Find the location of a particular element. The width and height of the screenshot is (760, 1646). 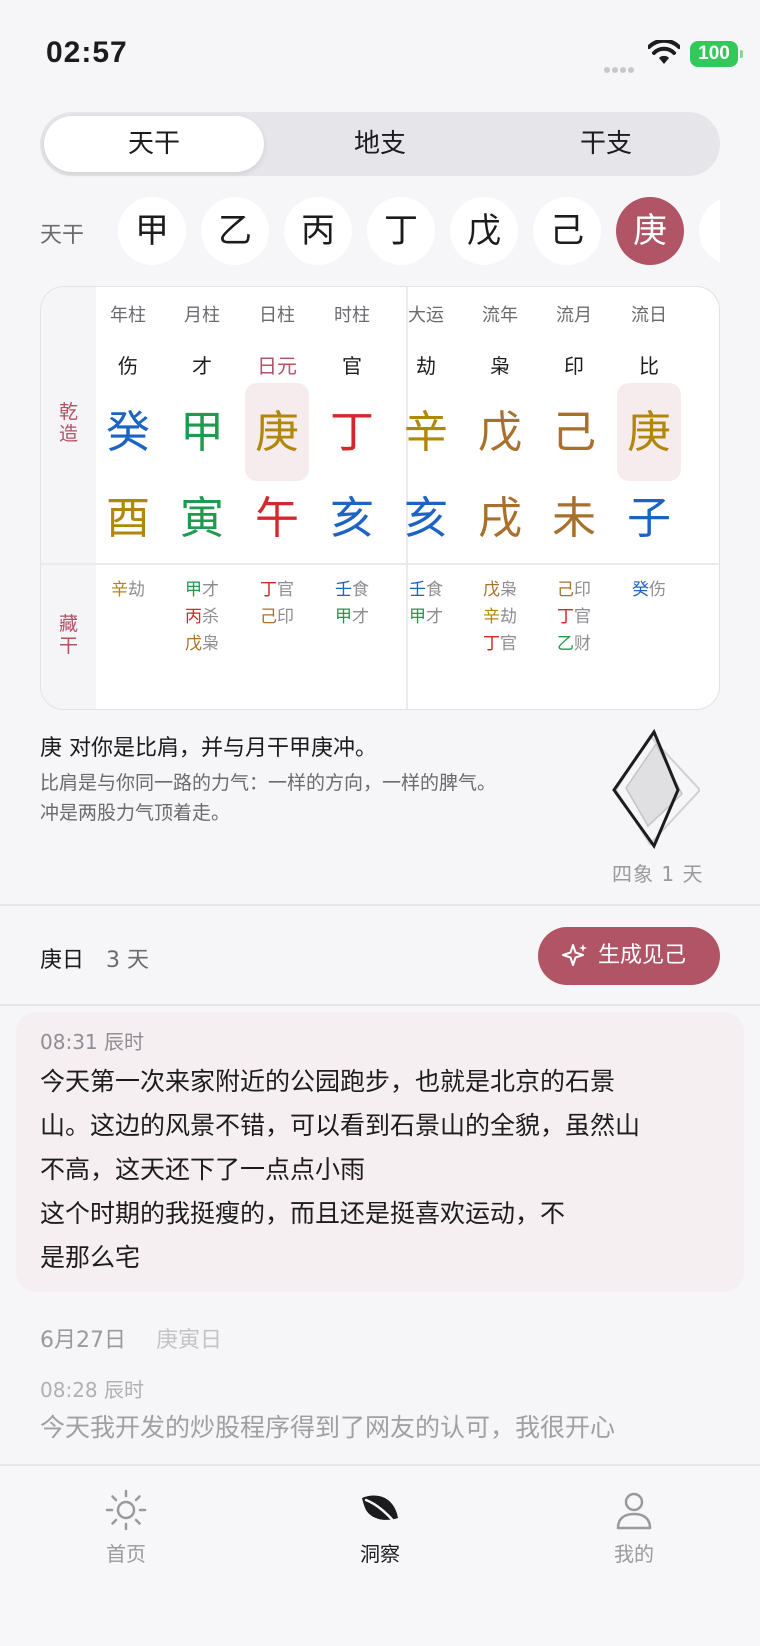

pillar-ten-god: 官 is located at coordinates (352, 366).